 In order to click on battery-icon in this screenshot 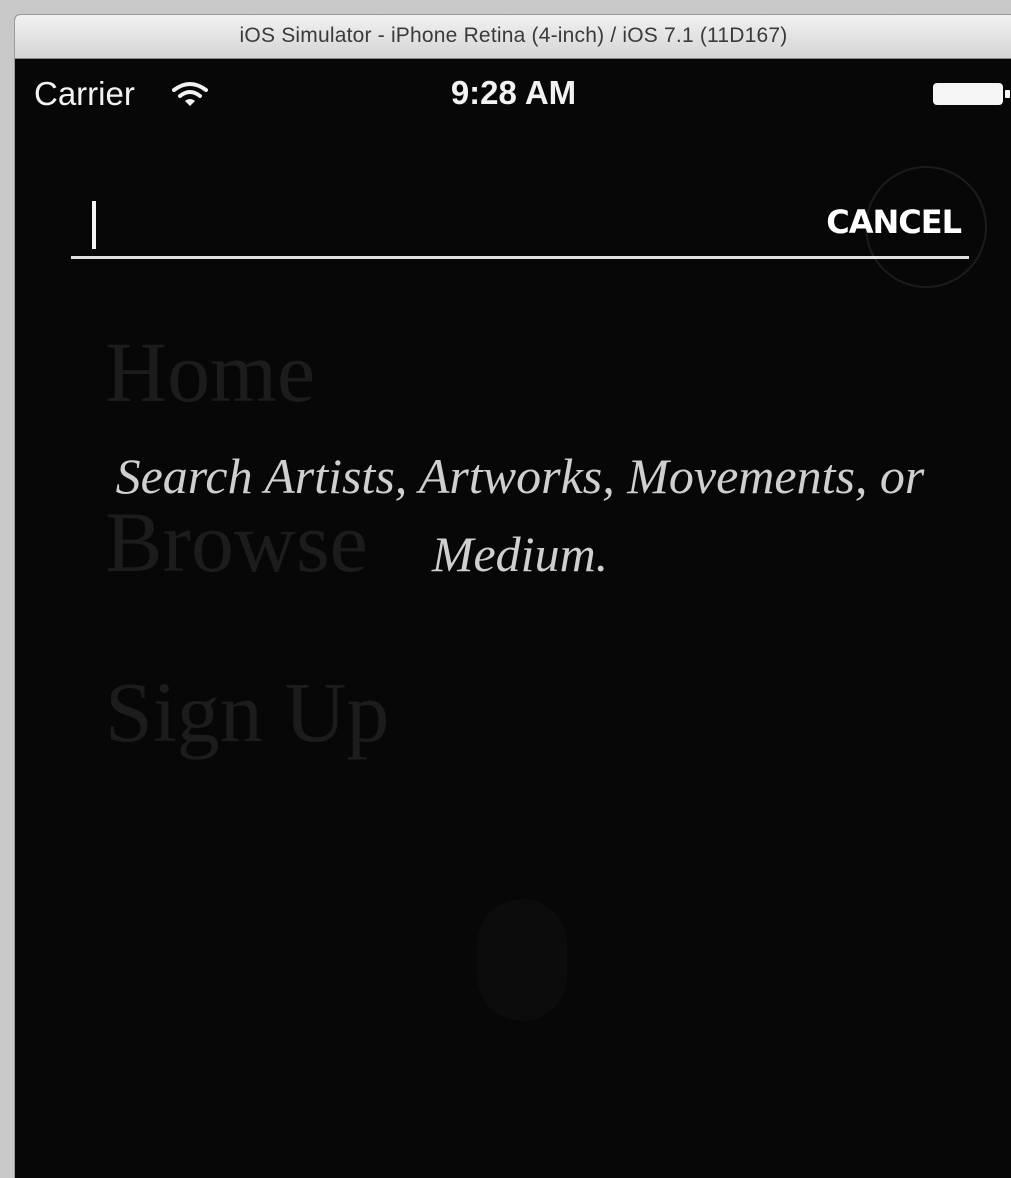, I will do `click(971, 94)`.